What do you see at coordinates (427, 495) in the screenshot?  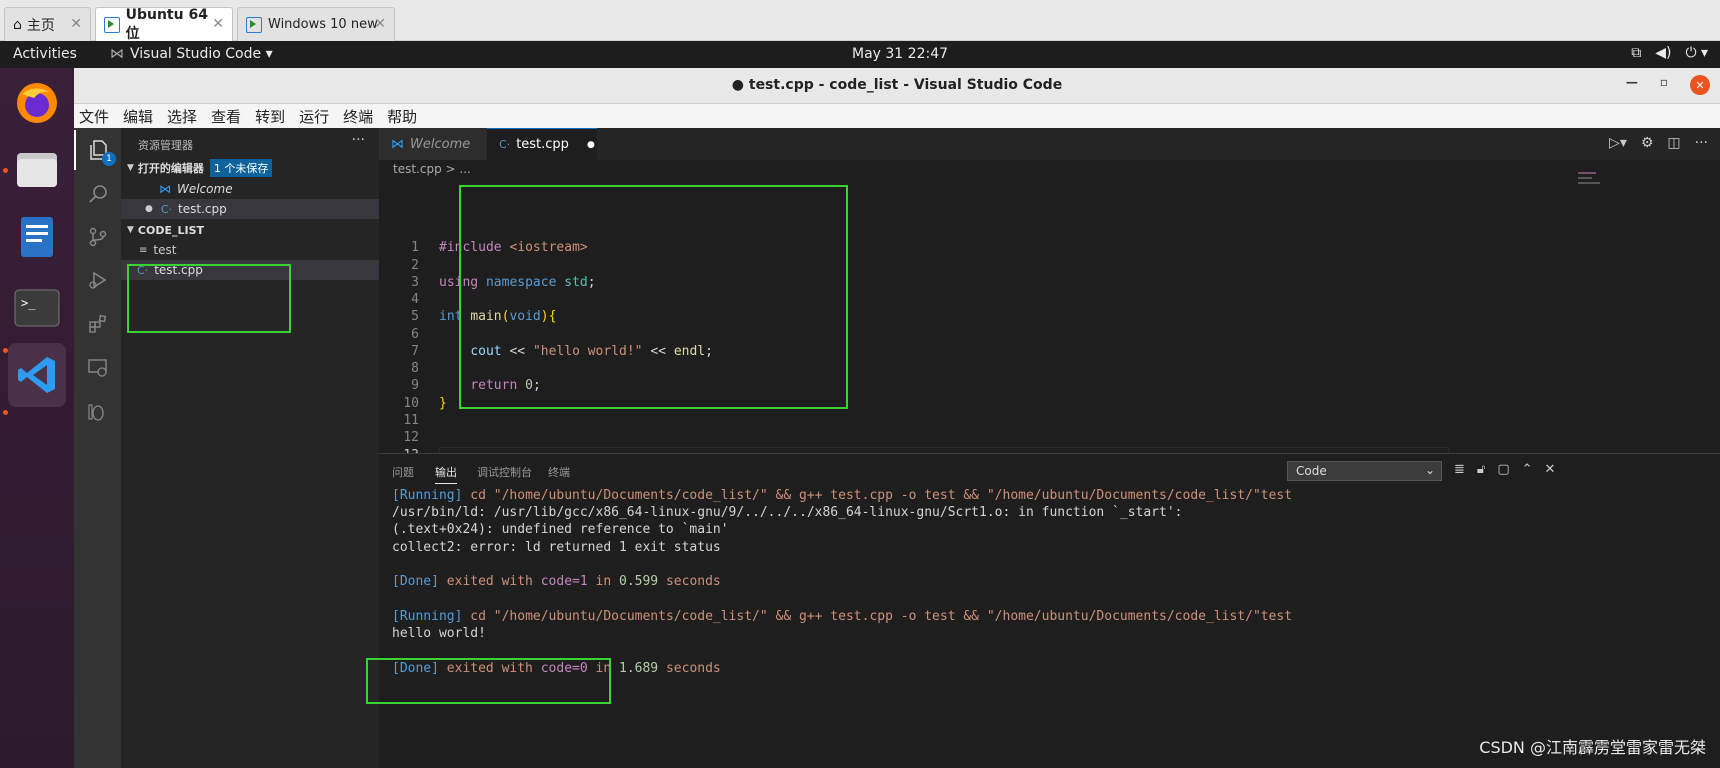 I see `running-tag: [Running]` at bounding box center [427, 495].